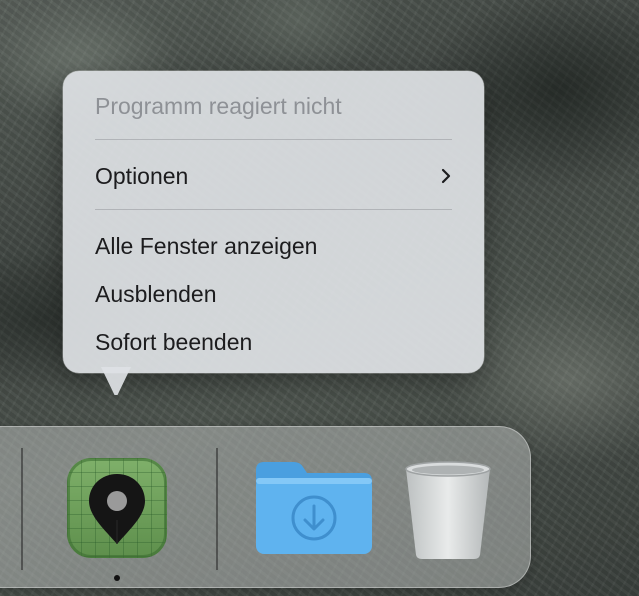 The height and width of the screenshot is (596, 639). Describe the element at coordinates (218, 106) in the screenshot. I see `menu-item-not-responding: Programm reagiert nicht` at that location.